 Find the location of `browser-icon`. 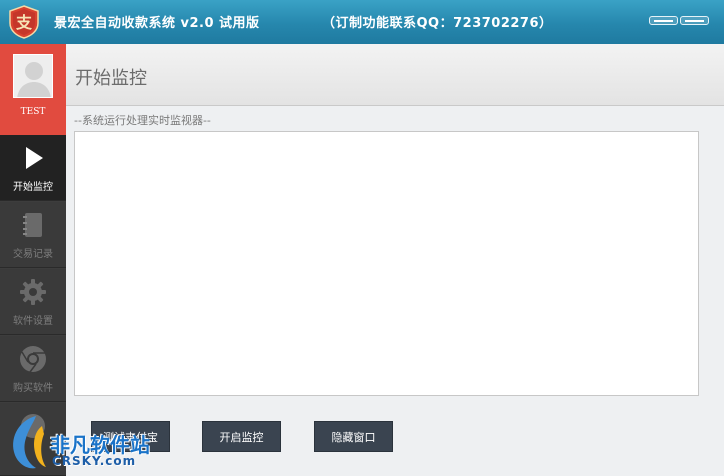

browser-icon is located at coordinates (33, 359).